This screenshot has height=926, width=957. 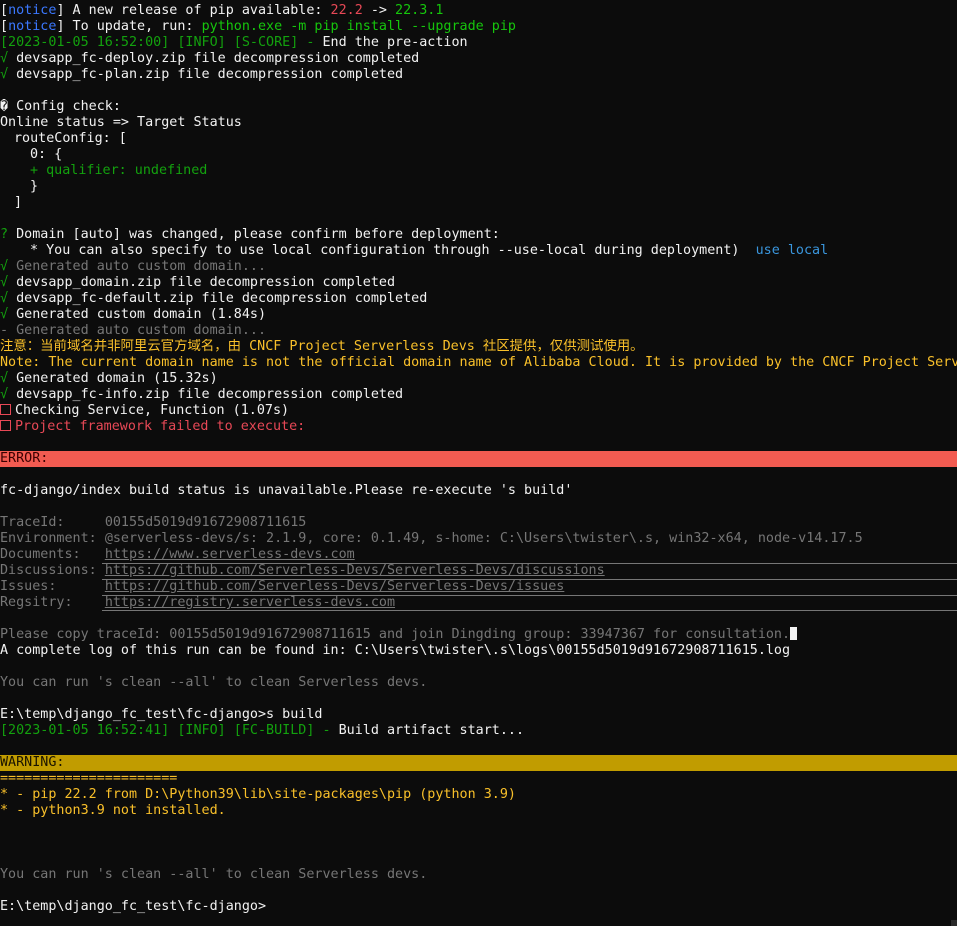 What do you see at coordinates (419, 10) in the screenshot?
I see `pip-new-version: 22.3.1` at bounding box center [419, 10].